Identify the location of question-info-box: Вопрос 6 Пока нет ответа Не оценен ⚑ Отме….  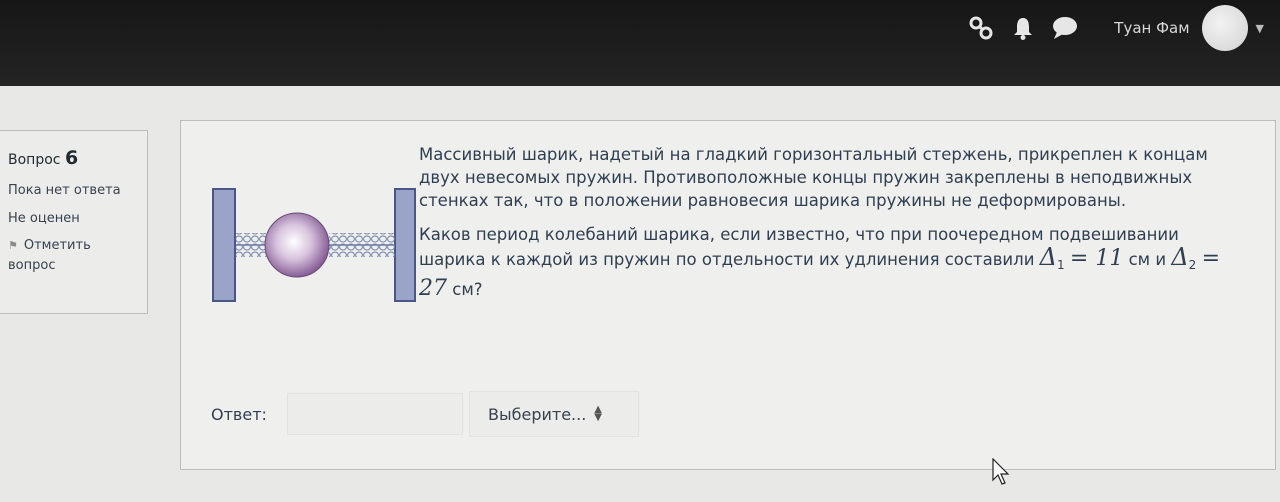
(74, 222).